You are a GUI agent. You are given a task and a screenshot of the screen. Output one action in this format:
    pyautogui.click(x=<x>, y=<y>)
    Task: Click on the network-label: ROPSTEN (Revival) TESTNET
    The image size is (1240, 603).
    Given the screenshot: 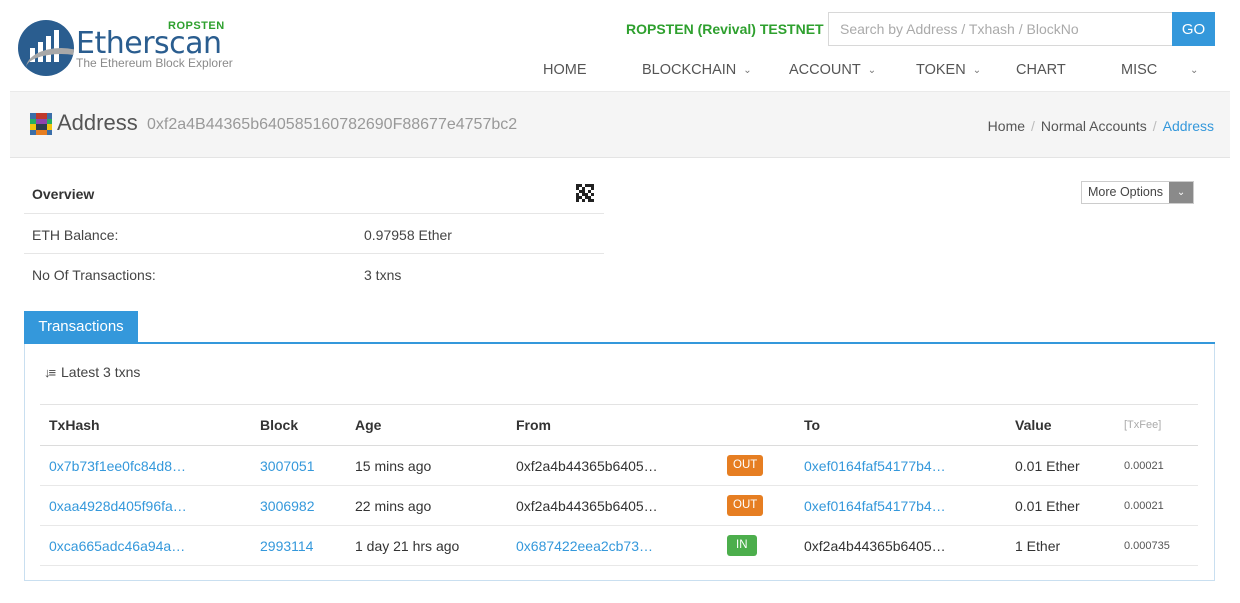 What is the action you would take?
    pyautogui.click(x=725, y=29)
    